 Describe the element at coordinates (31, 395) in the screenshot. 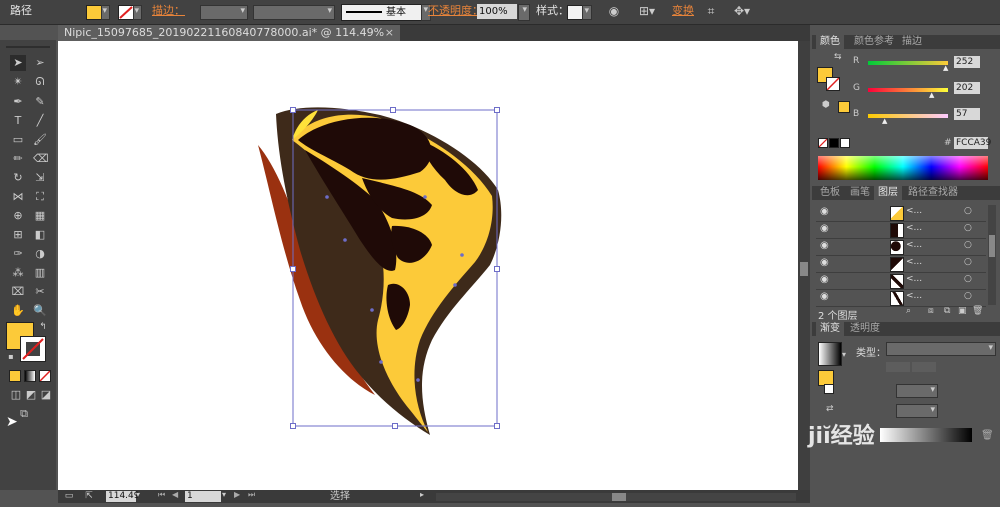

I see `draw-behind-icon: ◩` at that location.